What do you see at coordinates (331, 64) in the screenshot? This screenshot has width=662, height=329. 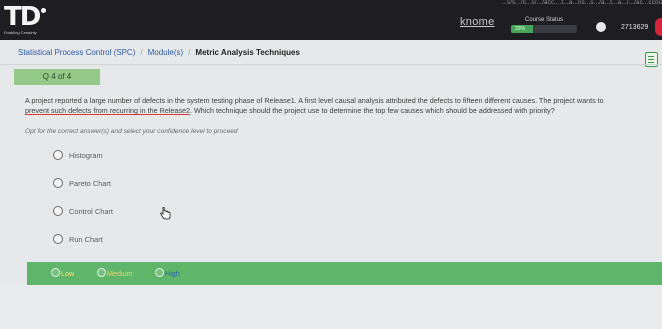 I see `page-divider` at bounding box center [331, 64].